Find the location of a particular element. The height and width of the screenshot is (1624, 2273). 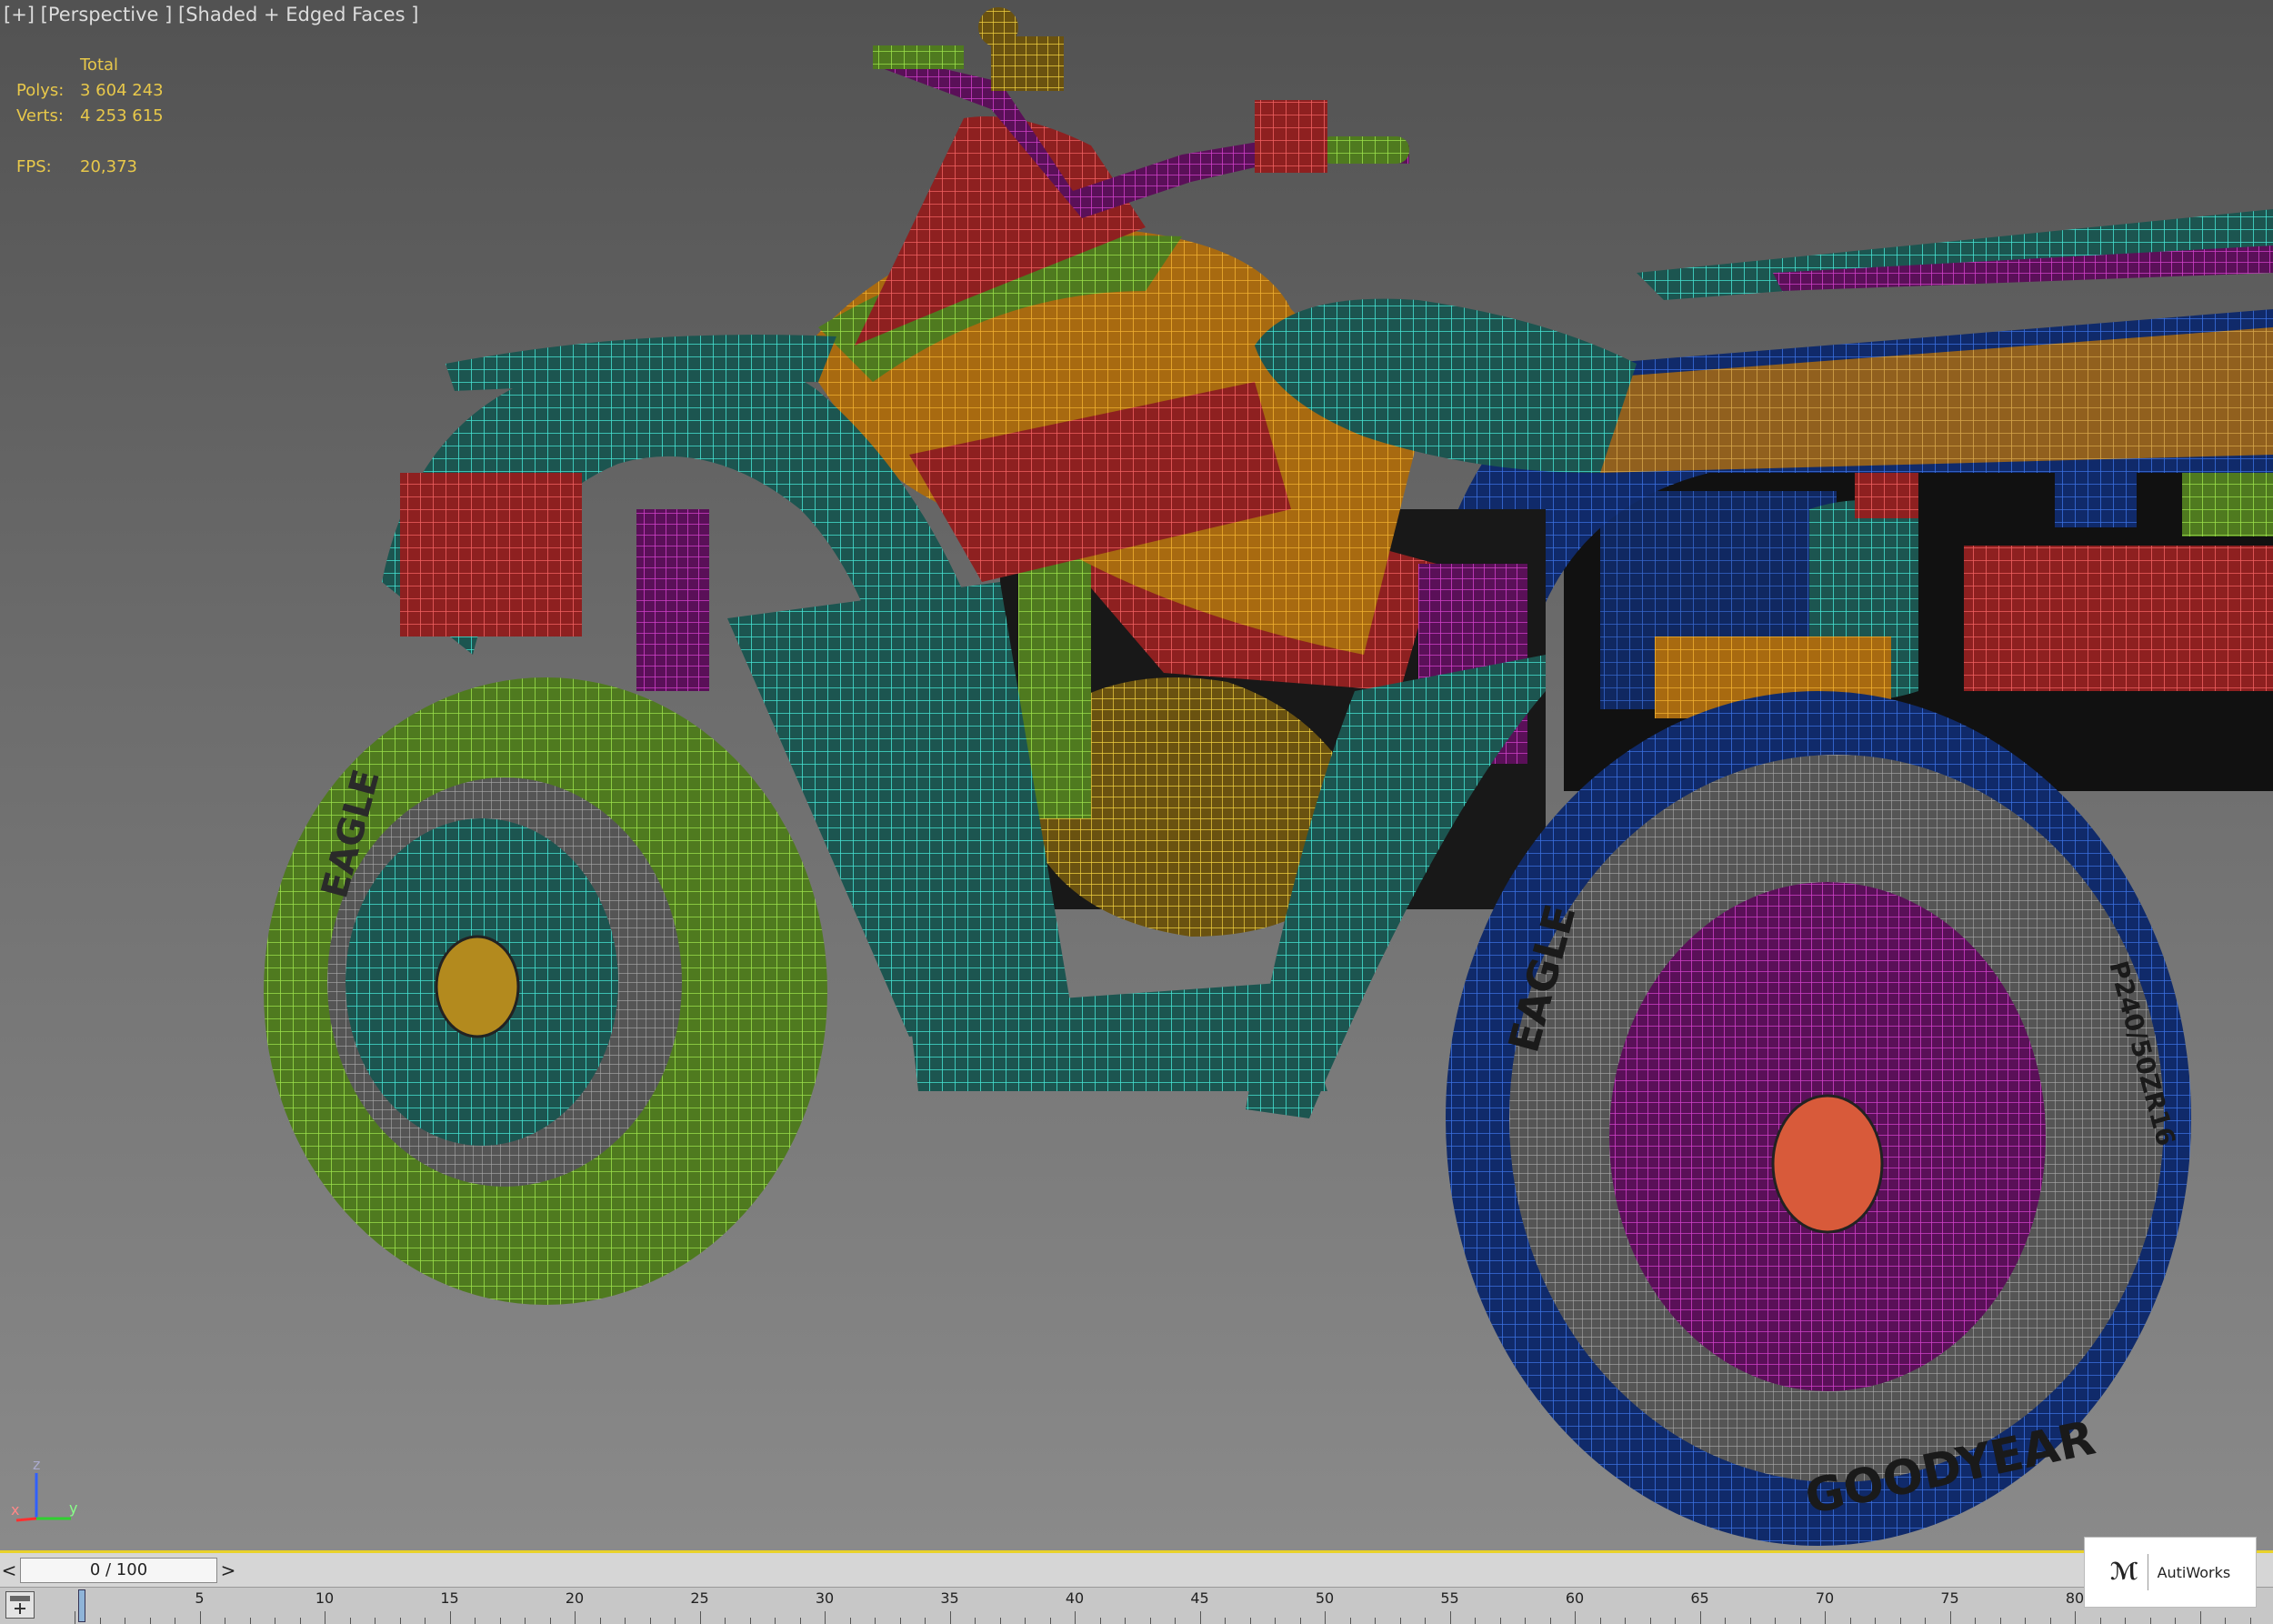

ruler-label: 35 is located at coordinates (949, 1598).